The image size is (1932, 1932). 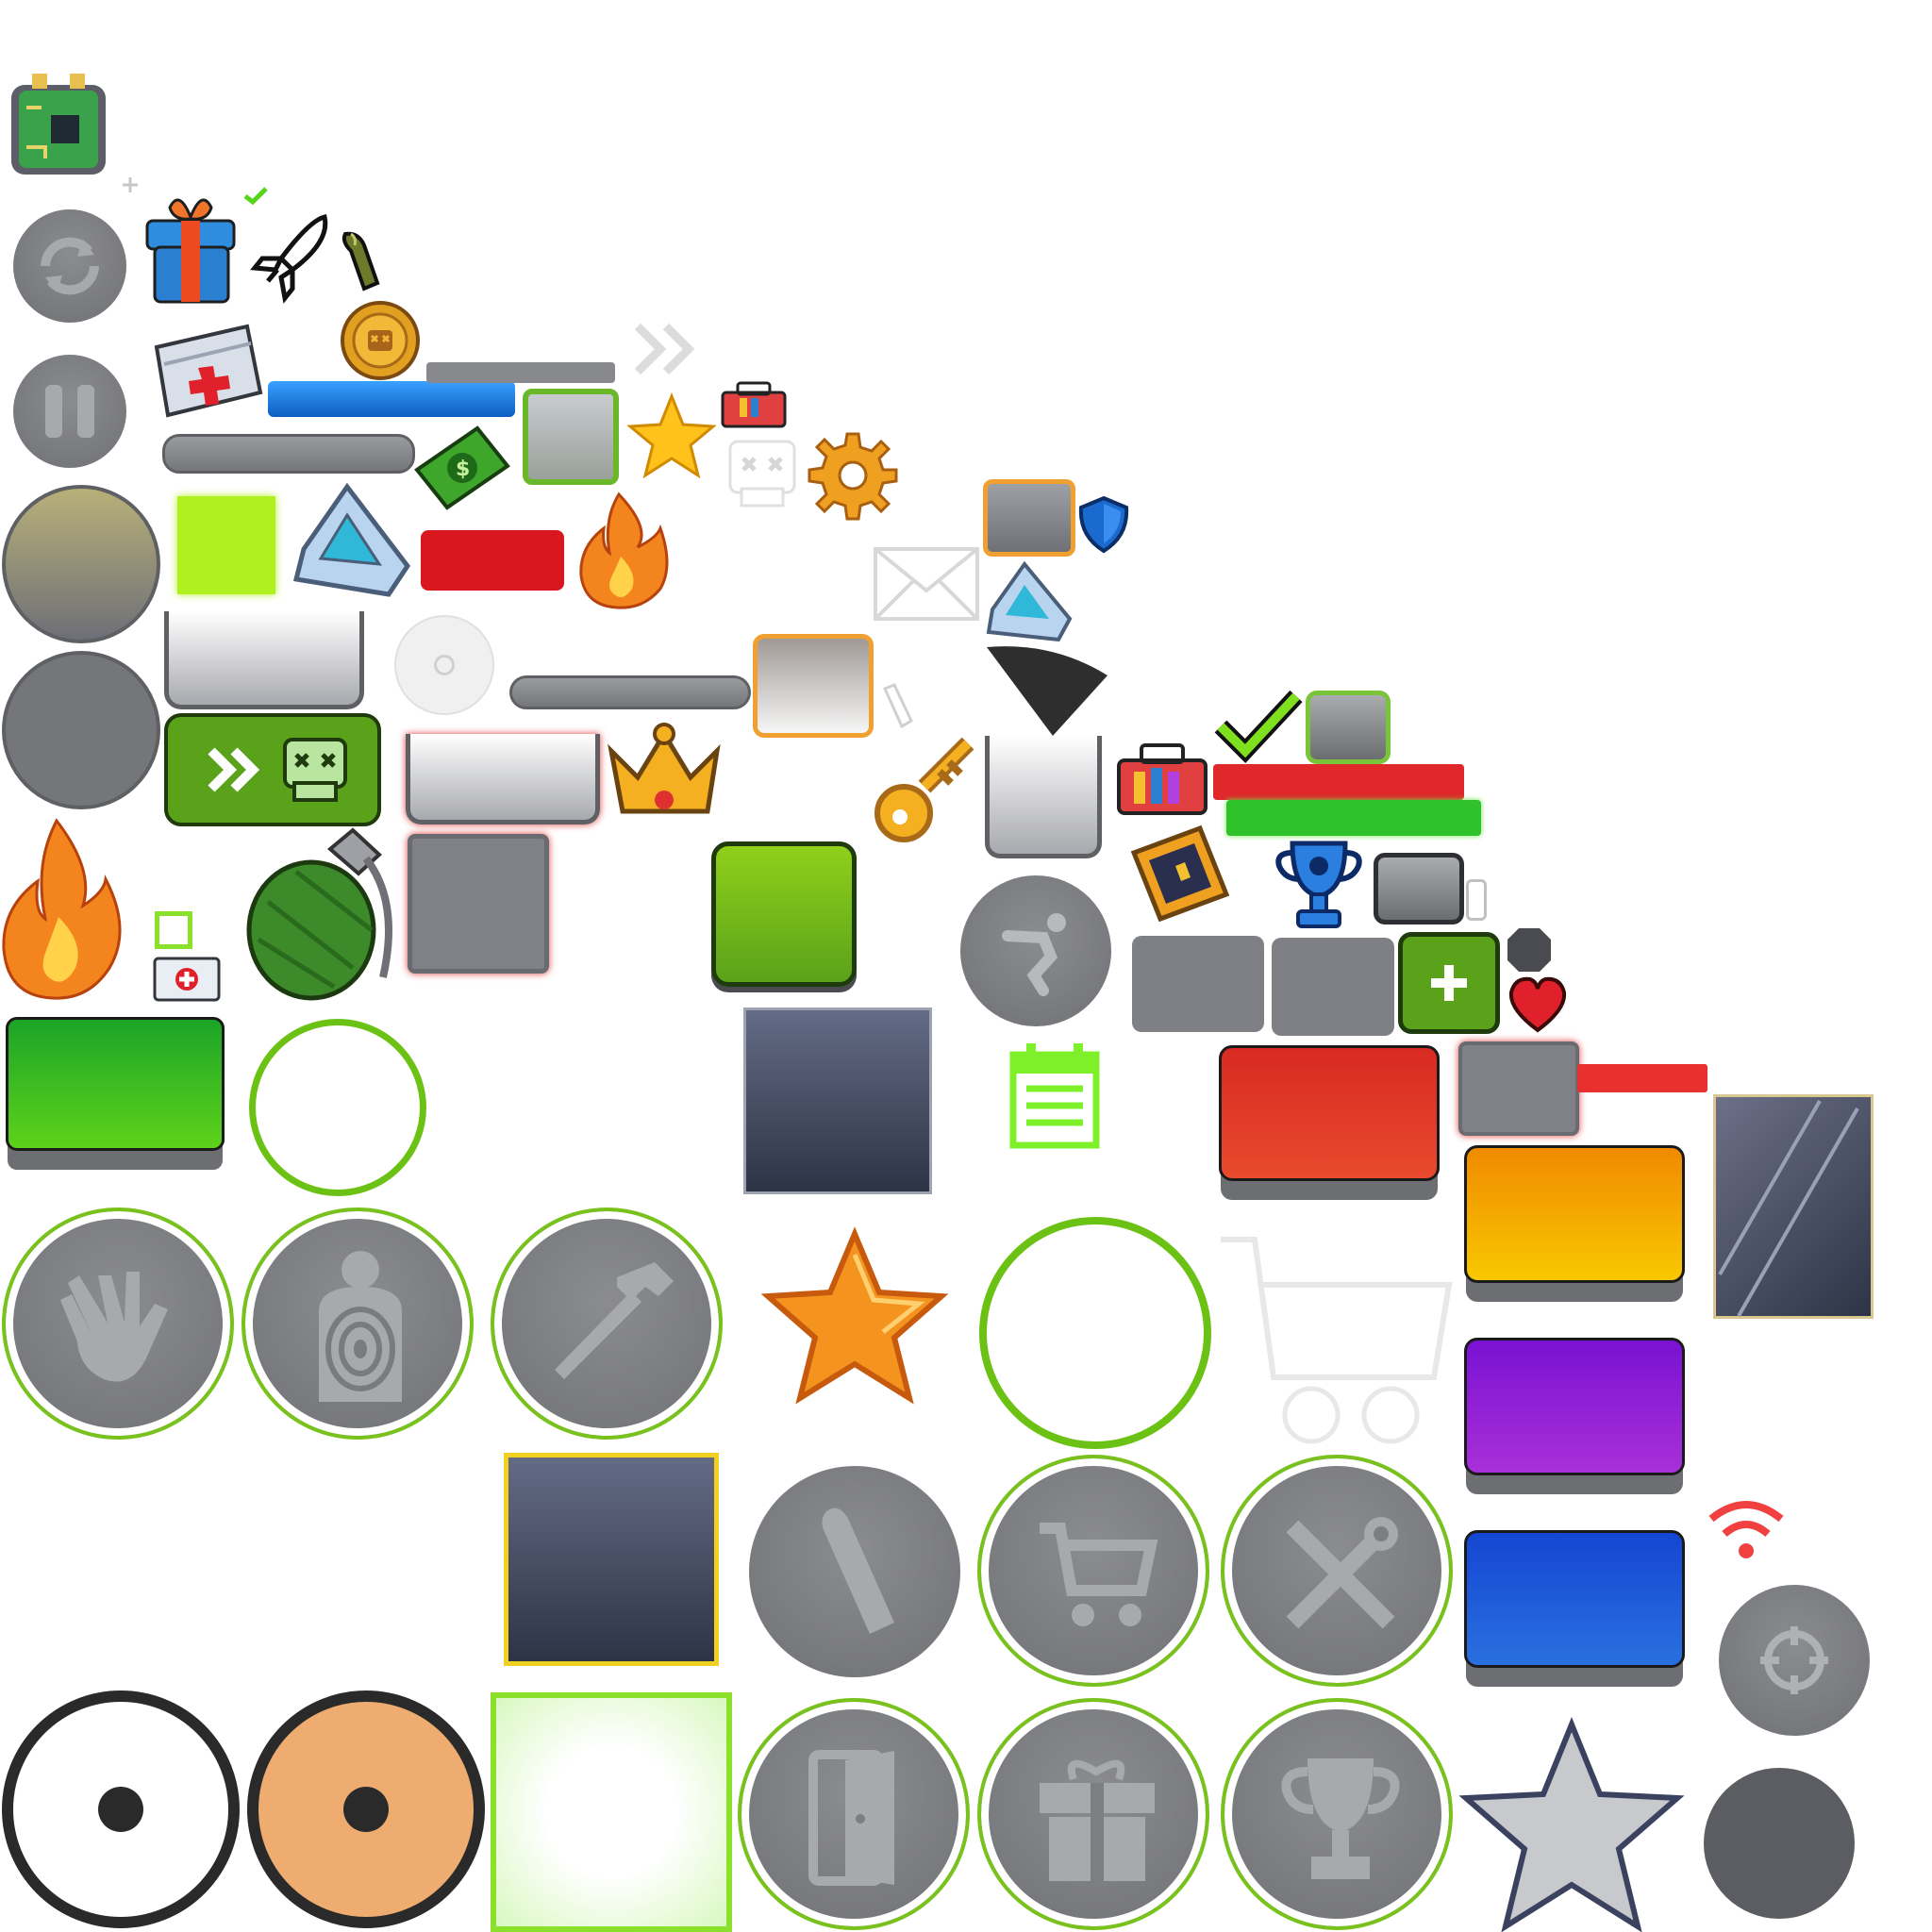 What do you see at coordinates (62, 909) in the screenshot?
I see `fire-icon-large` at bounding box center [62, 909].